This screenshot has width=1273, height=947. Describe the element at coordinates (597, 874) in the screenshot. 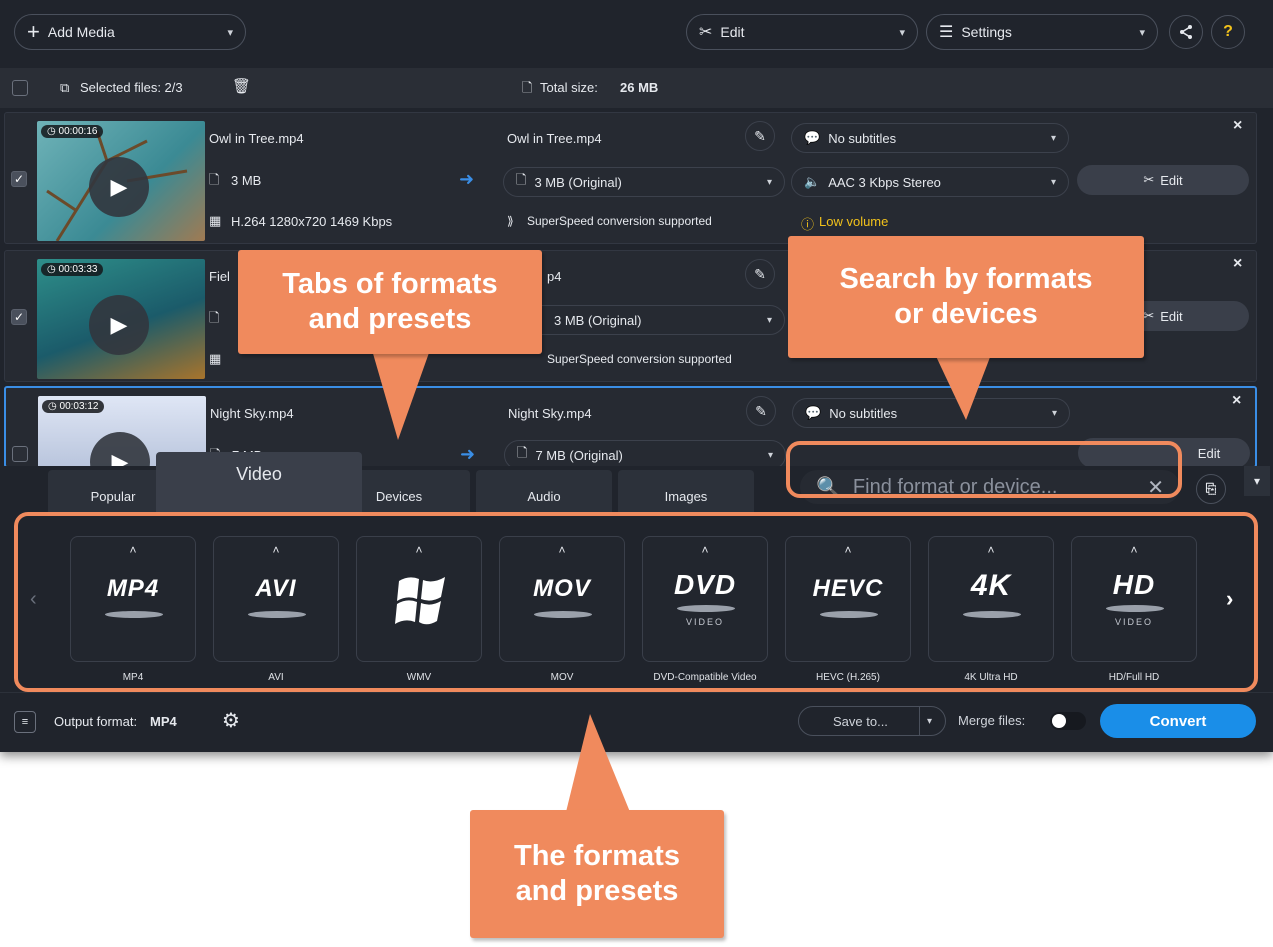

I see `callout-formats: The formats and presets` at that location.